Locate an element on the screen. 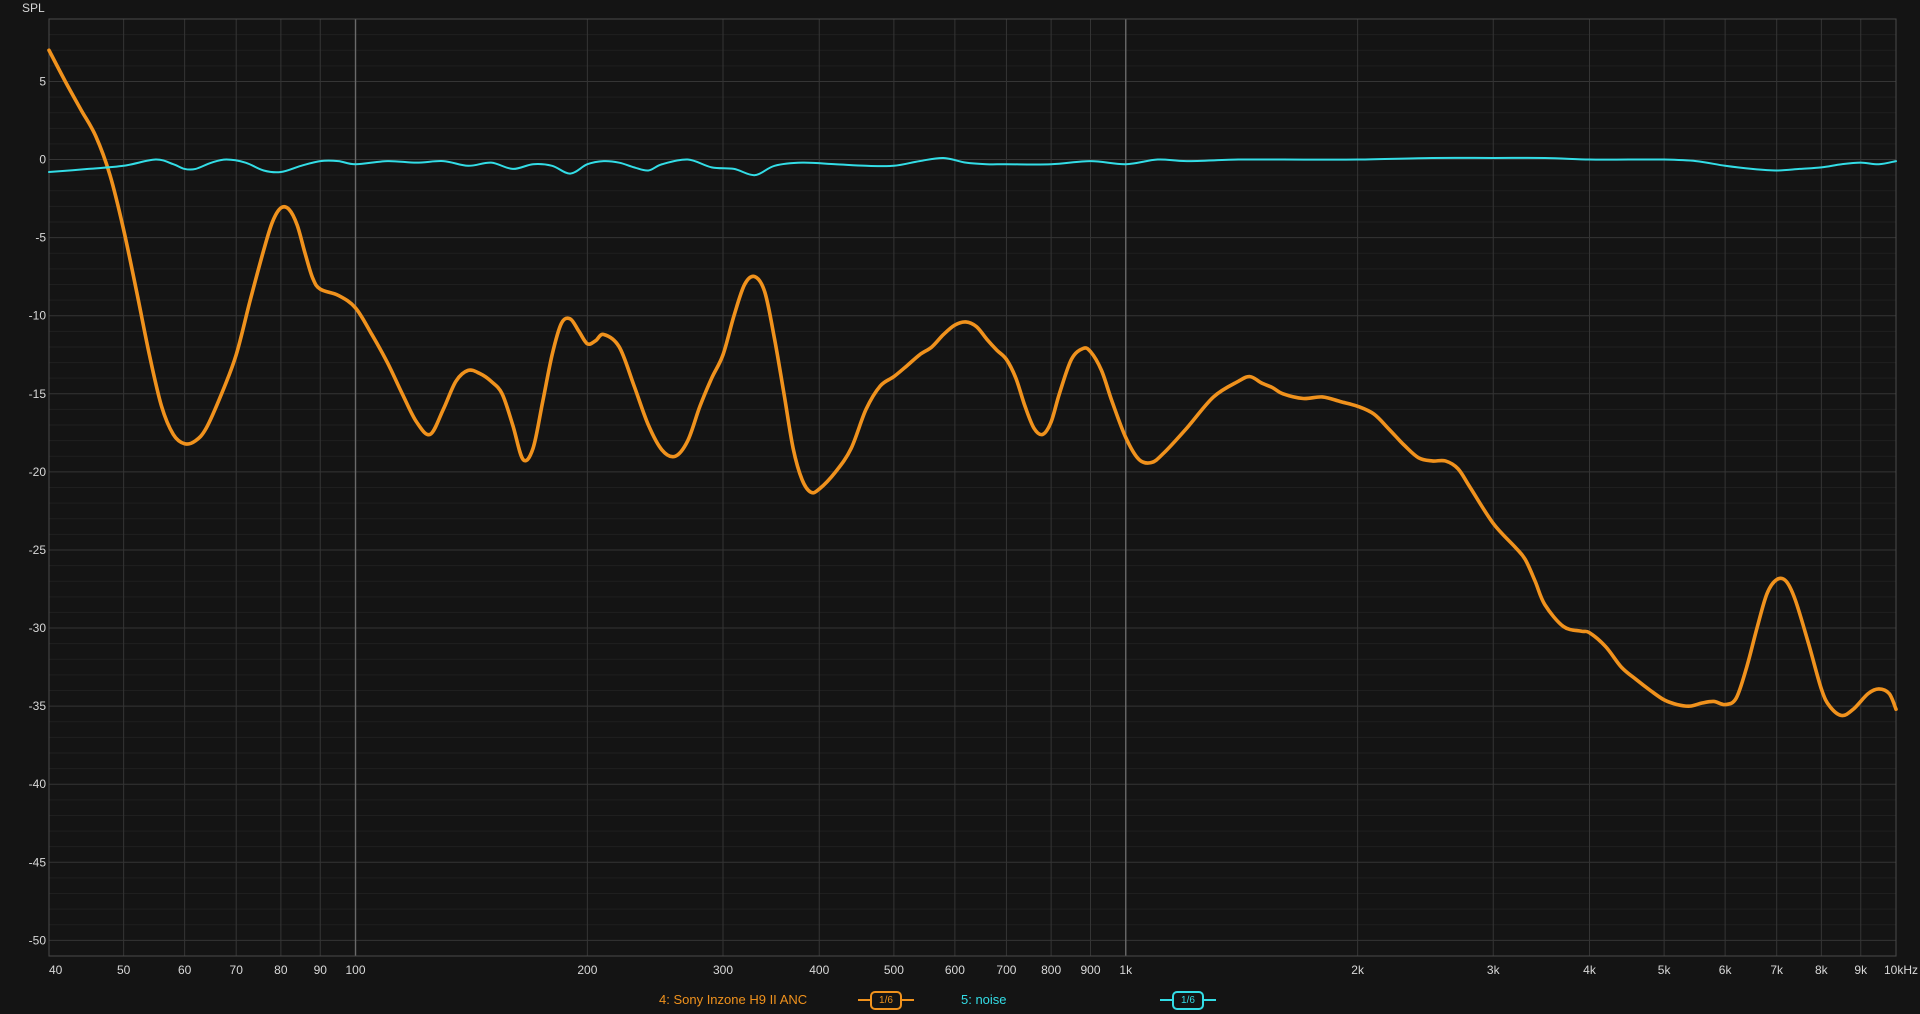  y-tick-label: -10 is located at coordinates (38, 316).